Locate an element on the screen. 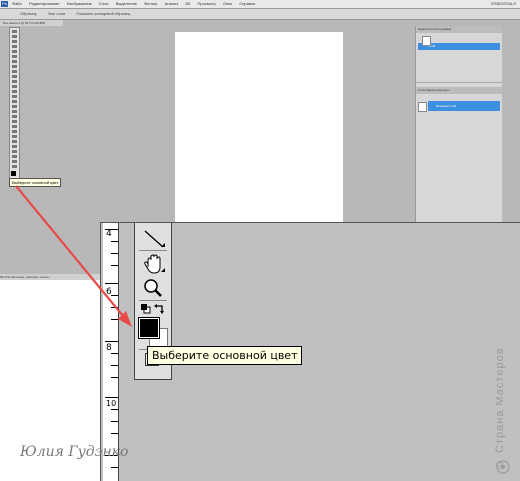  ruler-number: 6 is located at coordinates (109, 292).